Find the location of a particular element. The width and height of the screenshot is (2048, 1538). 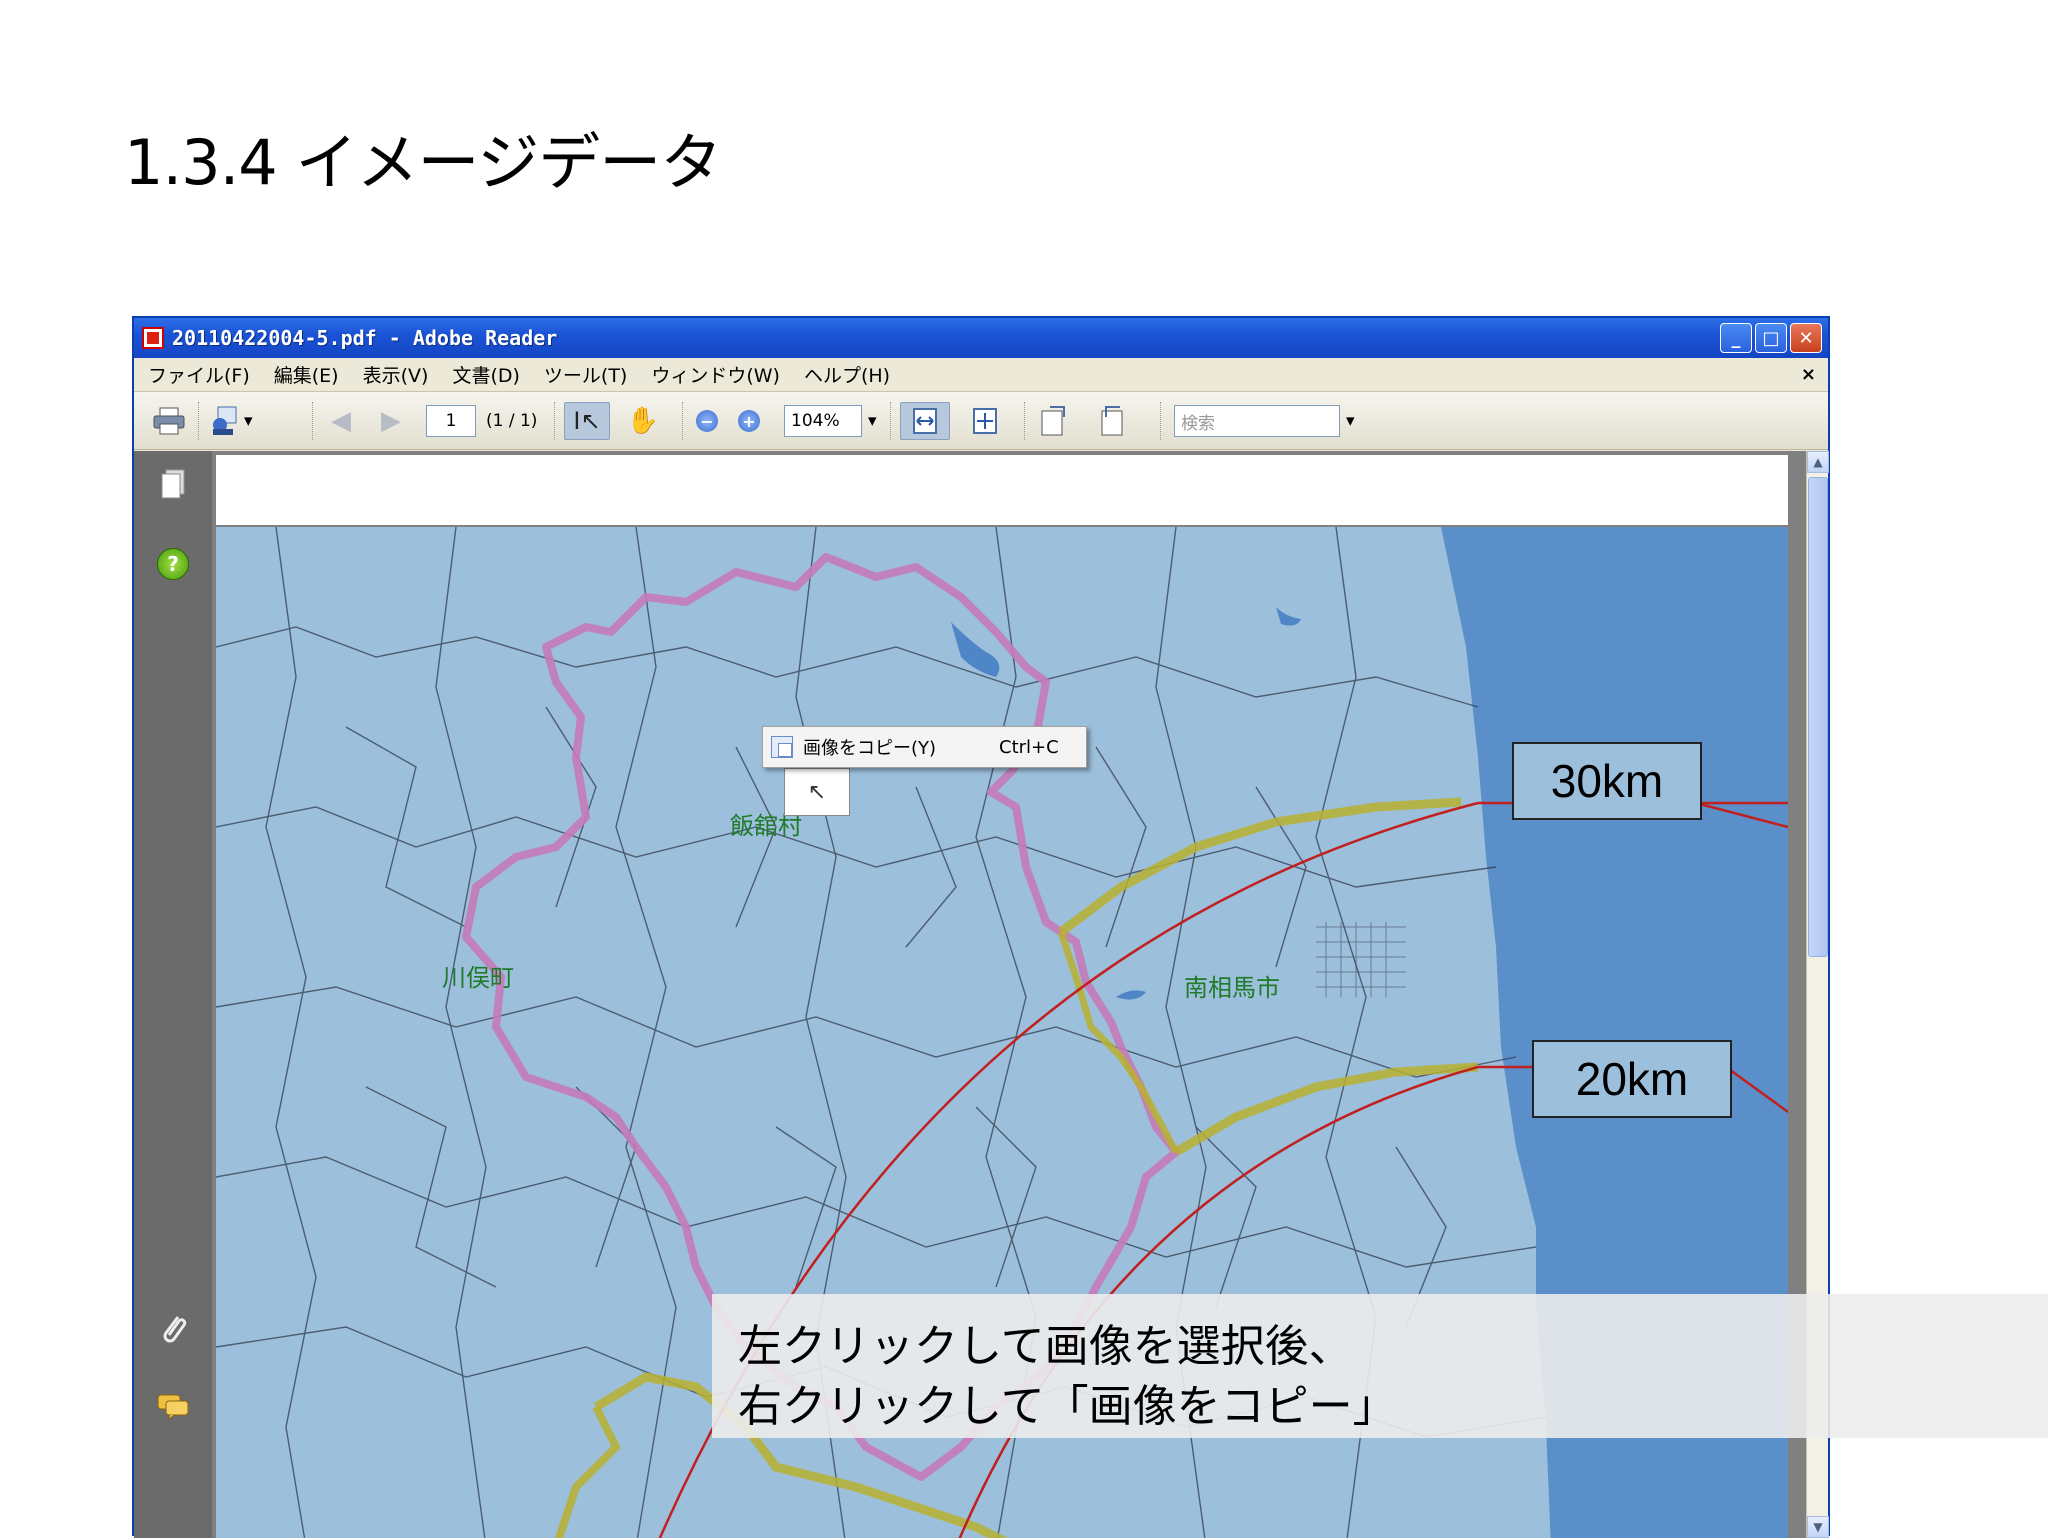

rotate-left-button is located at coordinates (1055, 421).